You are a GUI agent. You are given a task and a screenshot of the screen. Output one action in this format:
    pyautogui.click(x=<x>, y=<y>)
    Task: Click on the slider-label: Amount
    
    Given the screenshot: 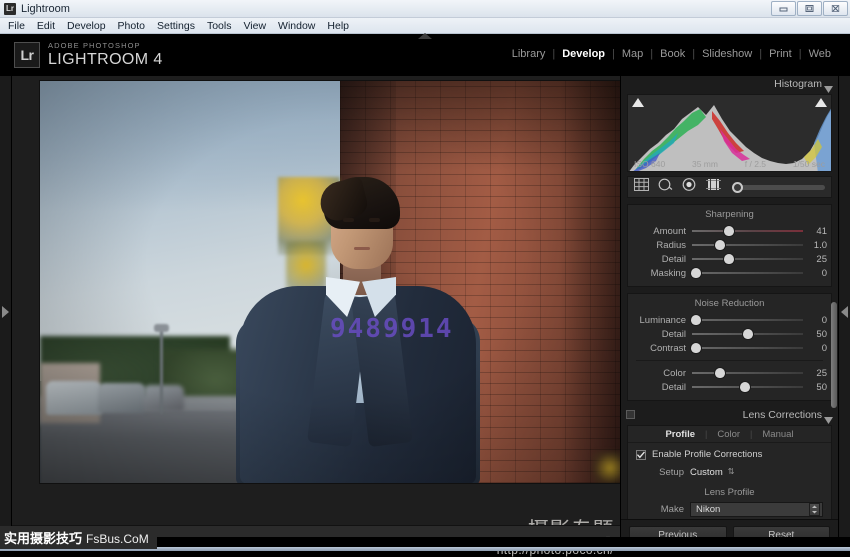 What is the action you would take?
    pyautogui.click(x=669, y=231)
    